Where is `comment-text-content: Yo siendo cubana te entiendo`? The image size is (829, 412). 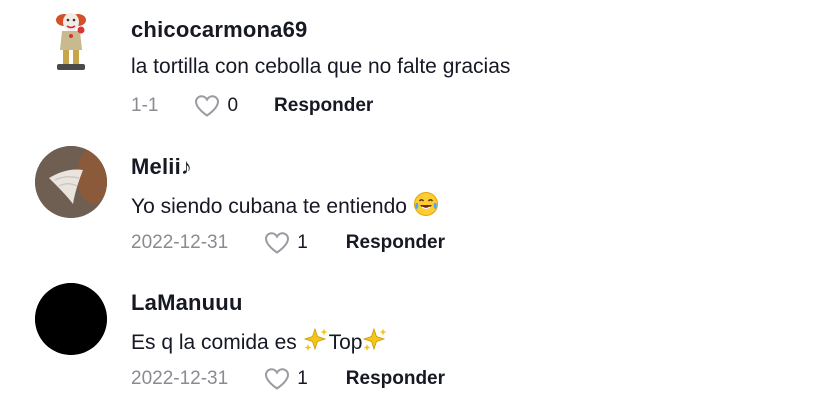
comment-text-content: Yo siendo cubana te entiendo is located at coordinates (269, 206).